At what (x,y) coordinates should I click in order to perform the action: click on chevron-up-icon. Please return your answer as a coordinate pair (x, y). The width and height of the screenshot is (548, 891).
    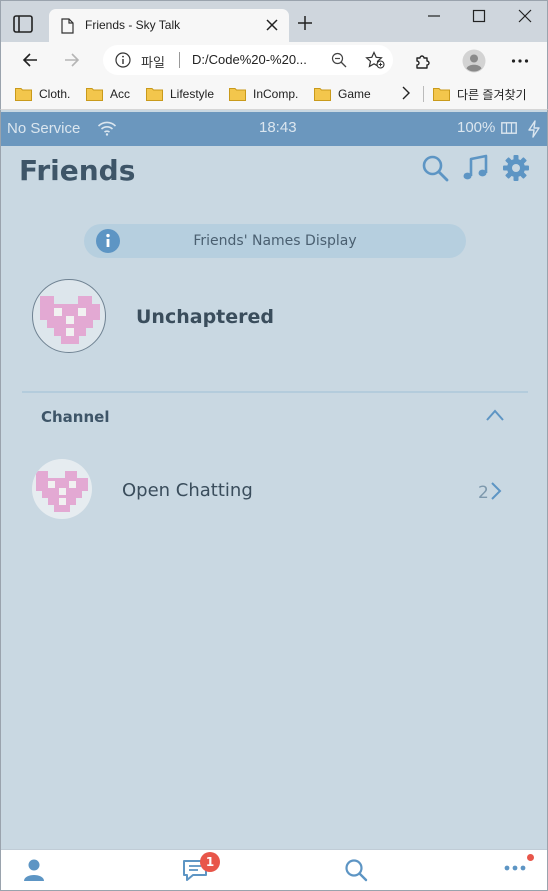
    Looking at the image, I should click on (495, 415).